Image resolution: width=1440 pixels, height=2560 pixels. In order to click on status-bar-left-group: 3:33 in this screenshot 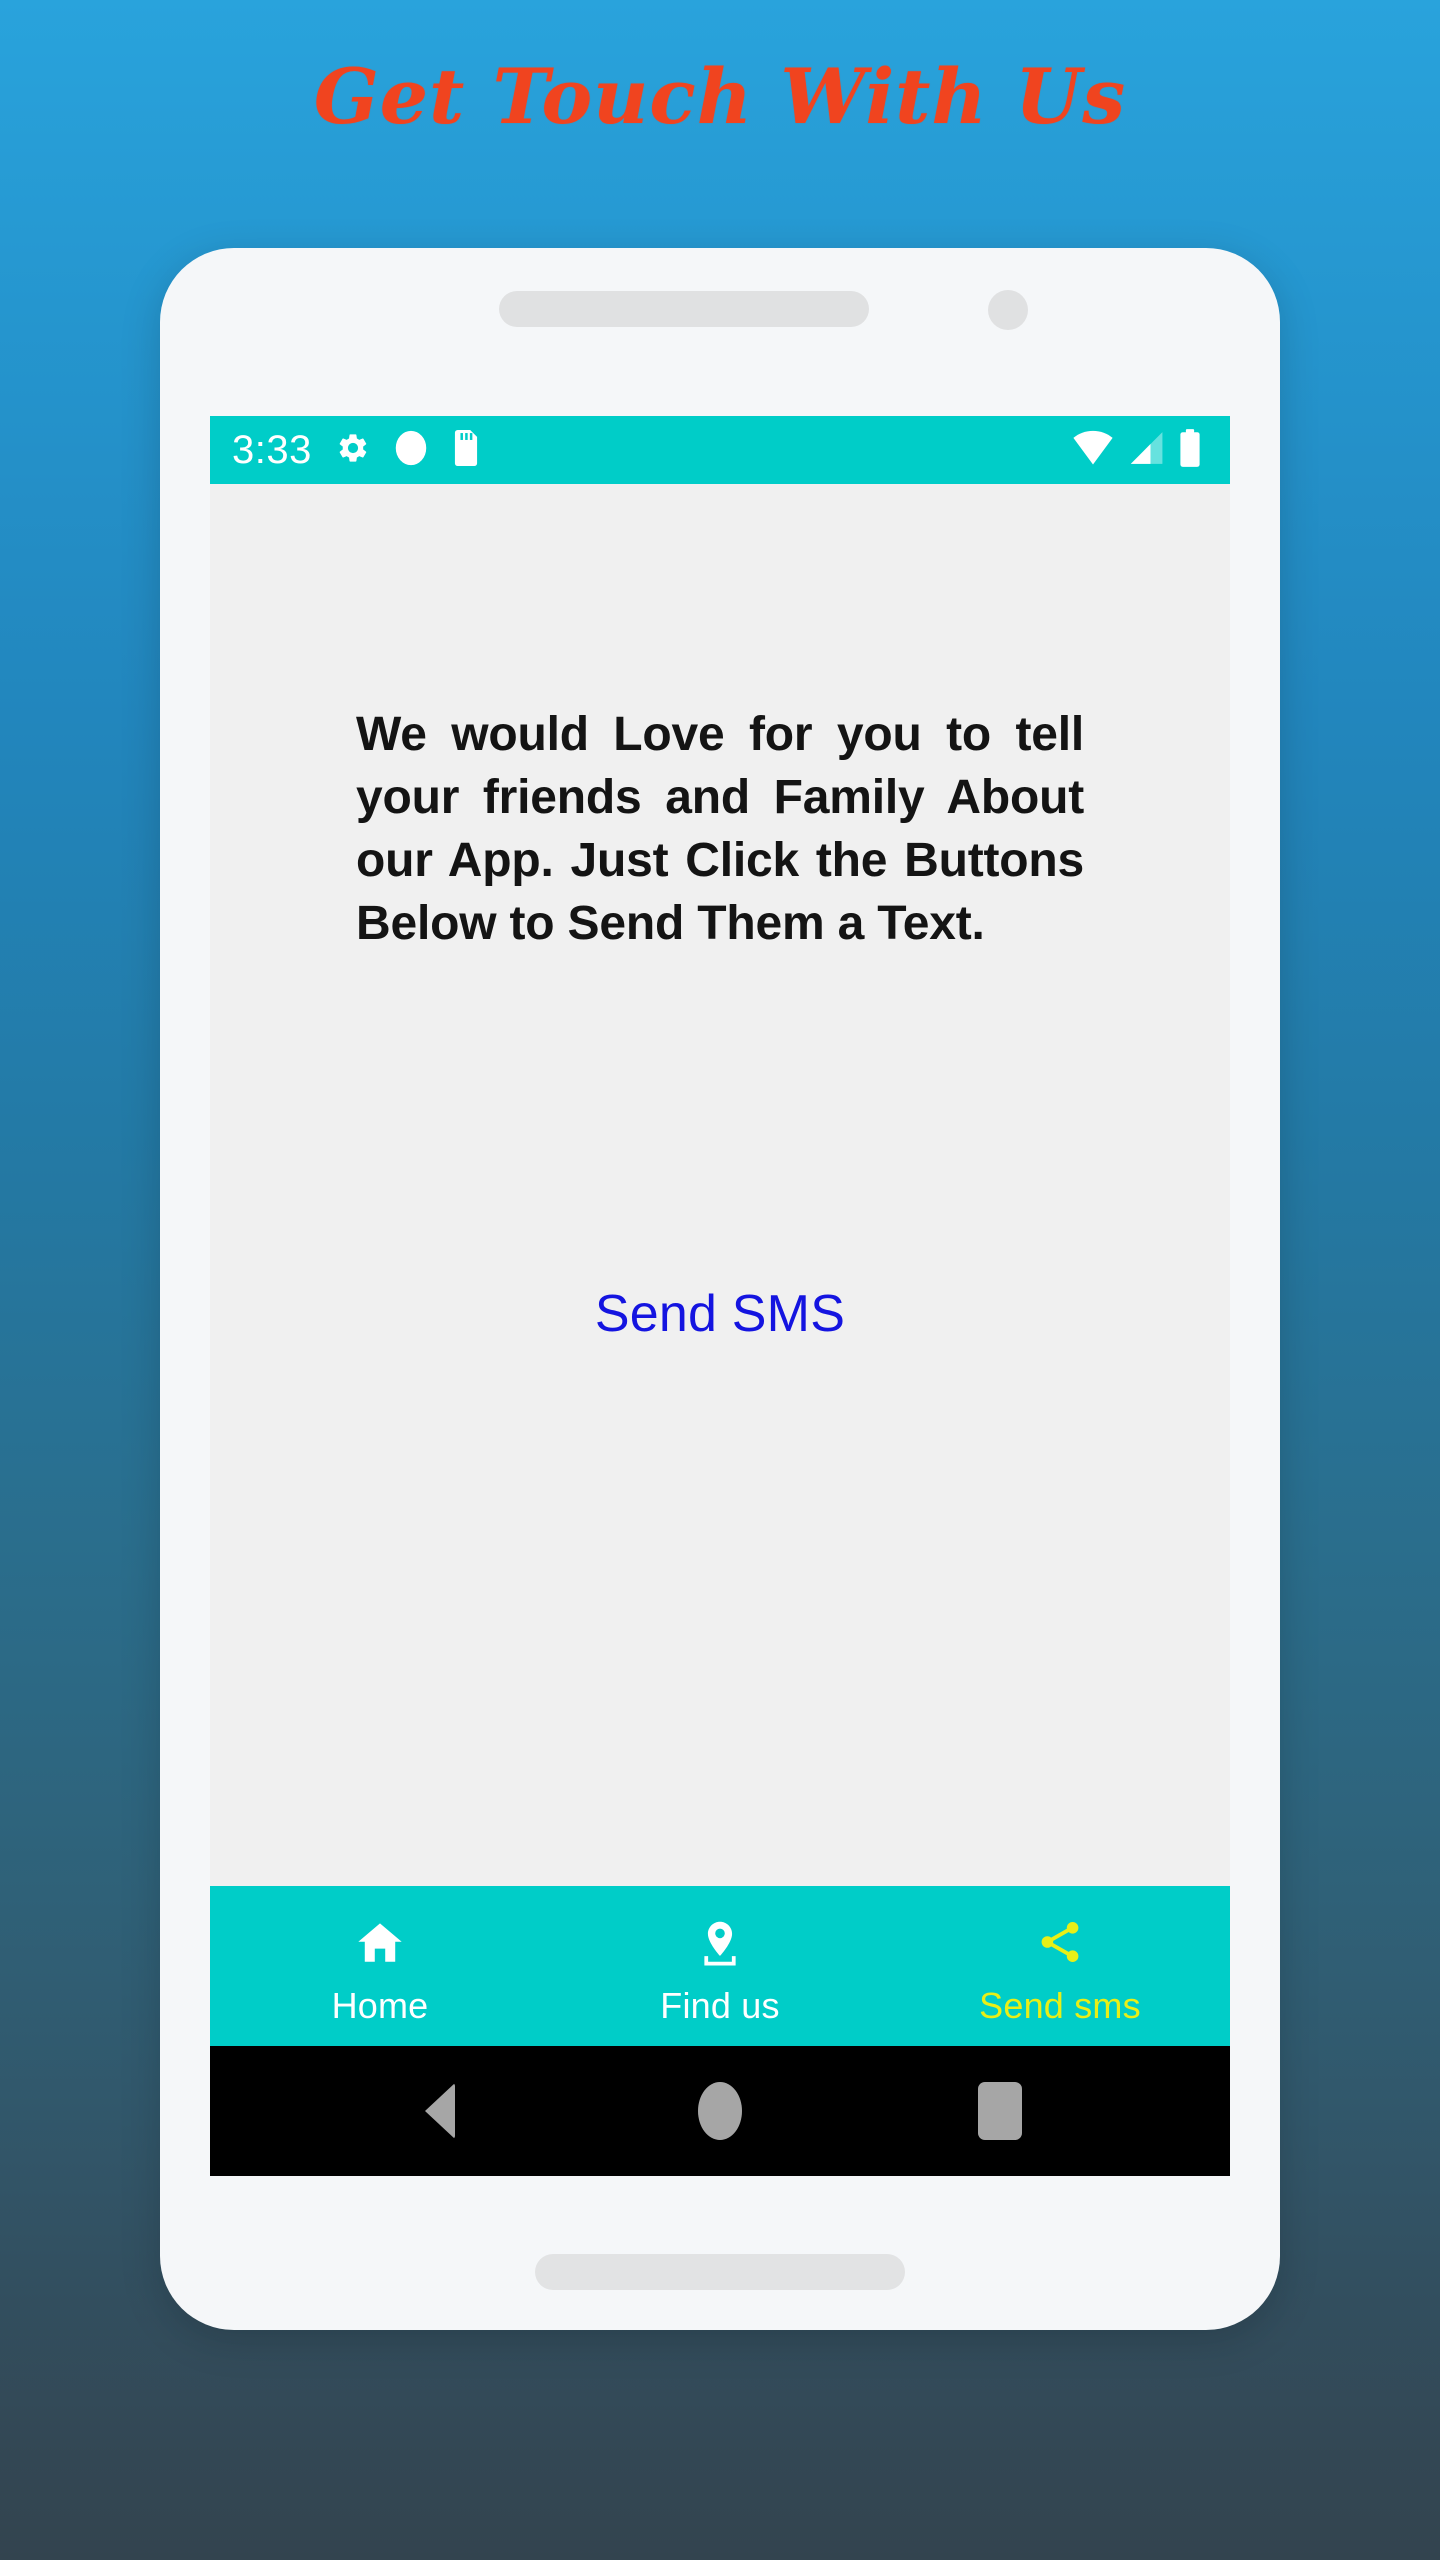, I will do `click(356, 450)`.